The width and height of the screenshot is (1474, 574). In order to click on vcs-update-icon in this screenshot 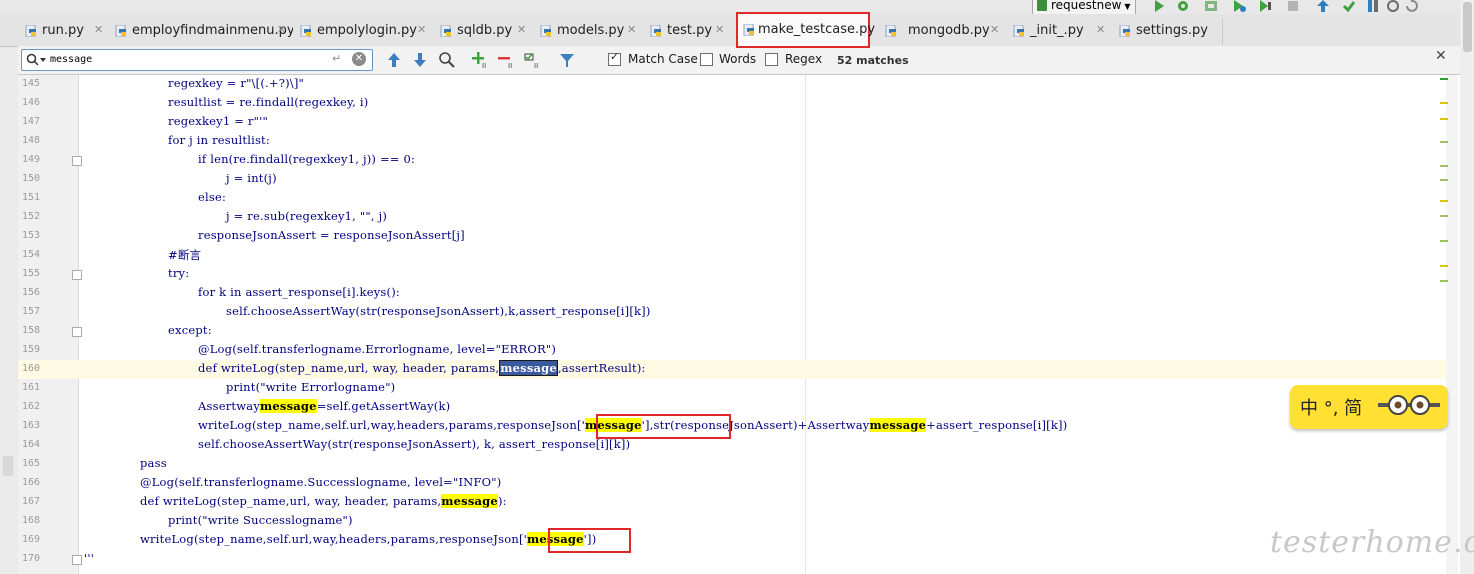, I will do `click(1323, 6)`.